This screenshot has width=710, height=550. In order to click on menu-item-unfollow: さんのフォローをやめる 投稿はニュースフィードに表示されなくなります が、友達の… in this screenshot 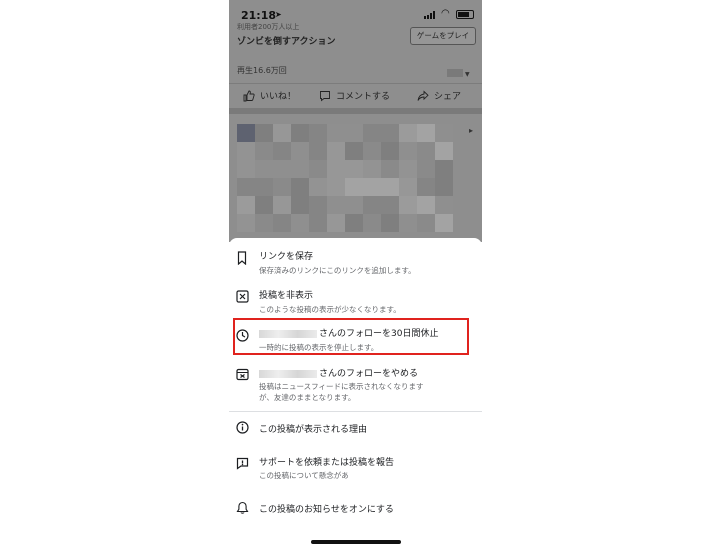, I will do `click(355, 385)`.